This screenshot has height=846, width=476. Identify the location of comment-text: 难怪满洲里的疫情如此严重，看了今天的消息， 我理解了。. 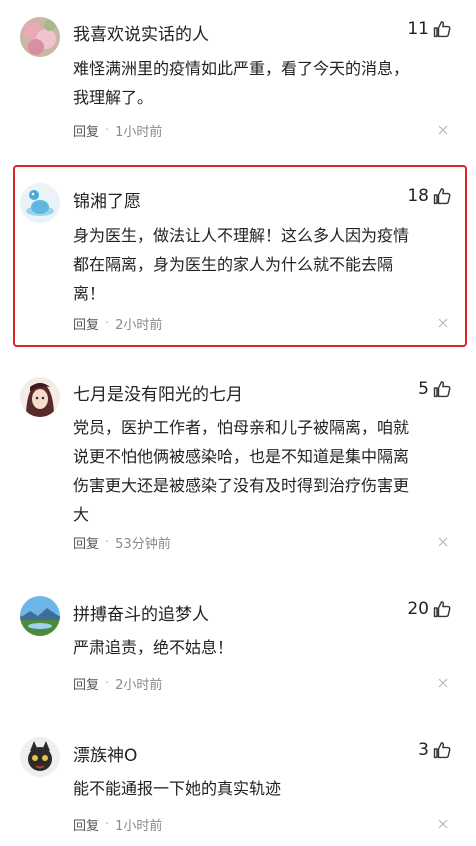
(241, 83).